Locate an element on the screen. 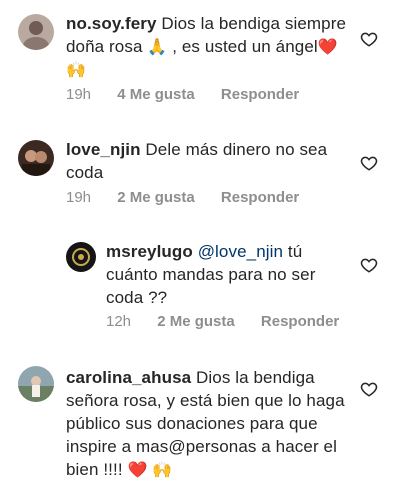 The image size is (400, 485). comment-likes: 4 Me gusta is located at coordinates (156, 94).